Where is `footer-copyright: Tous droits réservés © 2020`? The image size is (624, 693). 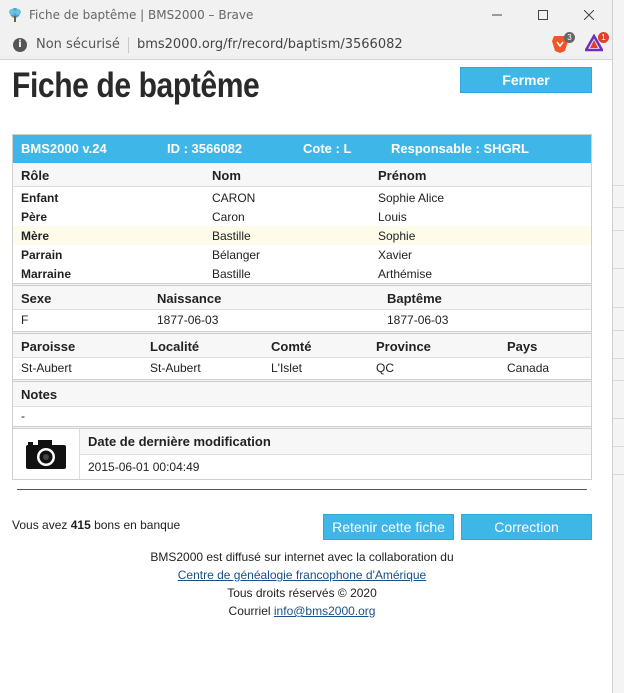
footer-copyright: Tous droits réservés © 2020 is located at coordinates (302, 593).